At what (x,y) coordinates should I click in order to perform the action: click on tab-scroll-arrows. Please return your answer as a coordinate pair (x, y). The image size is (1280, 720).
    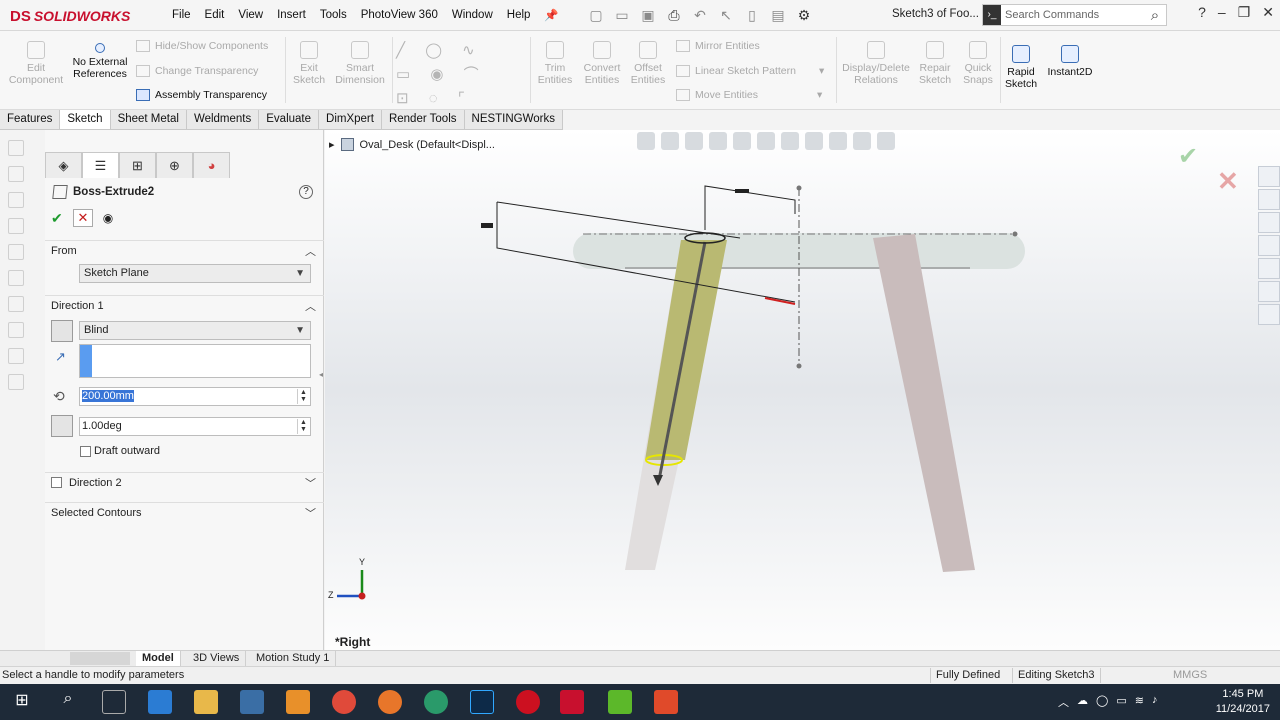
    Looking at the image, I should click on (100, 658).